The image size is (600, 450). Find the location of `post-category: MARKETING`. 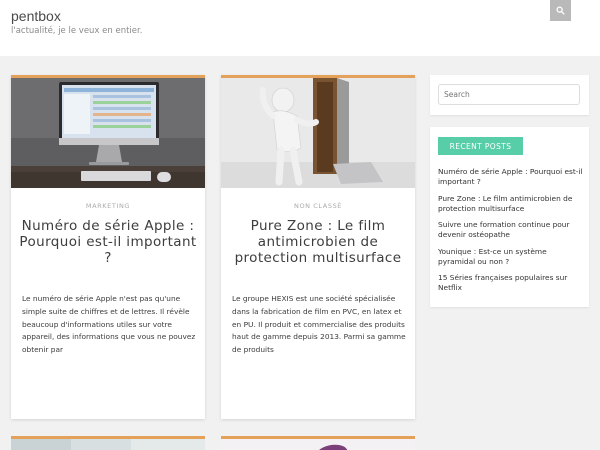

post-category: MARKETING is located at coordinates (108, 206).